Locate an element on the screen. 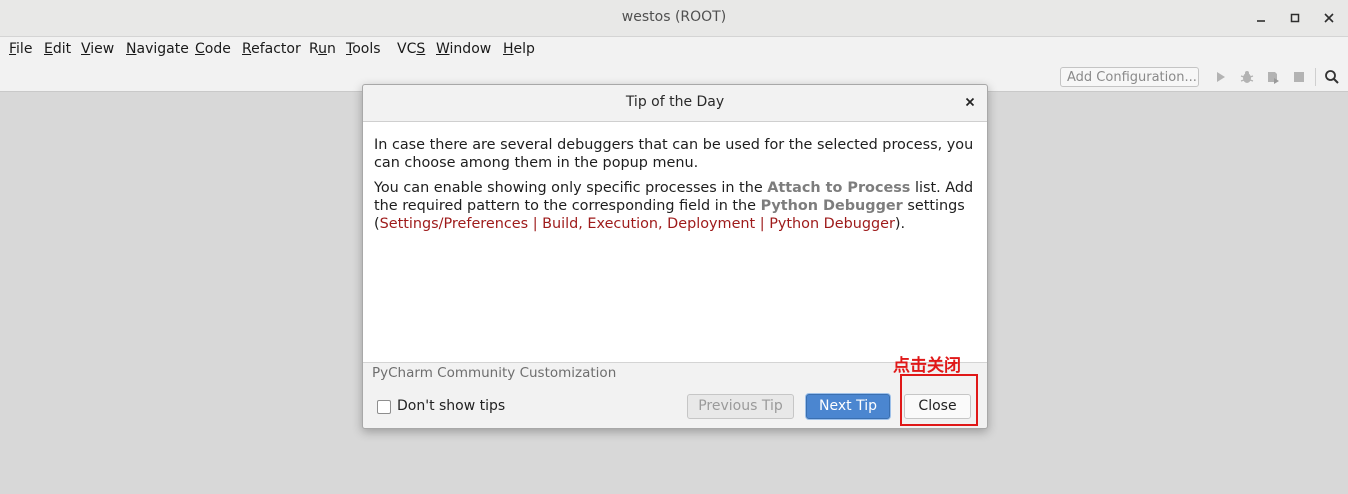  coverage-icon is located at coordinates (1273, 77).